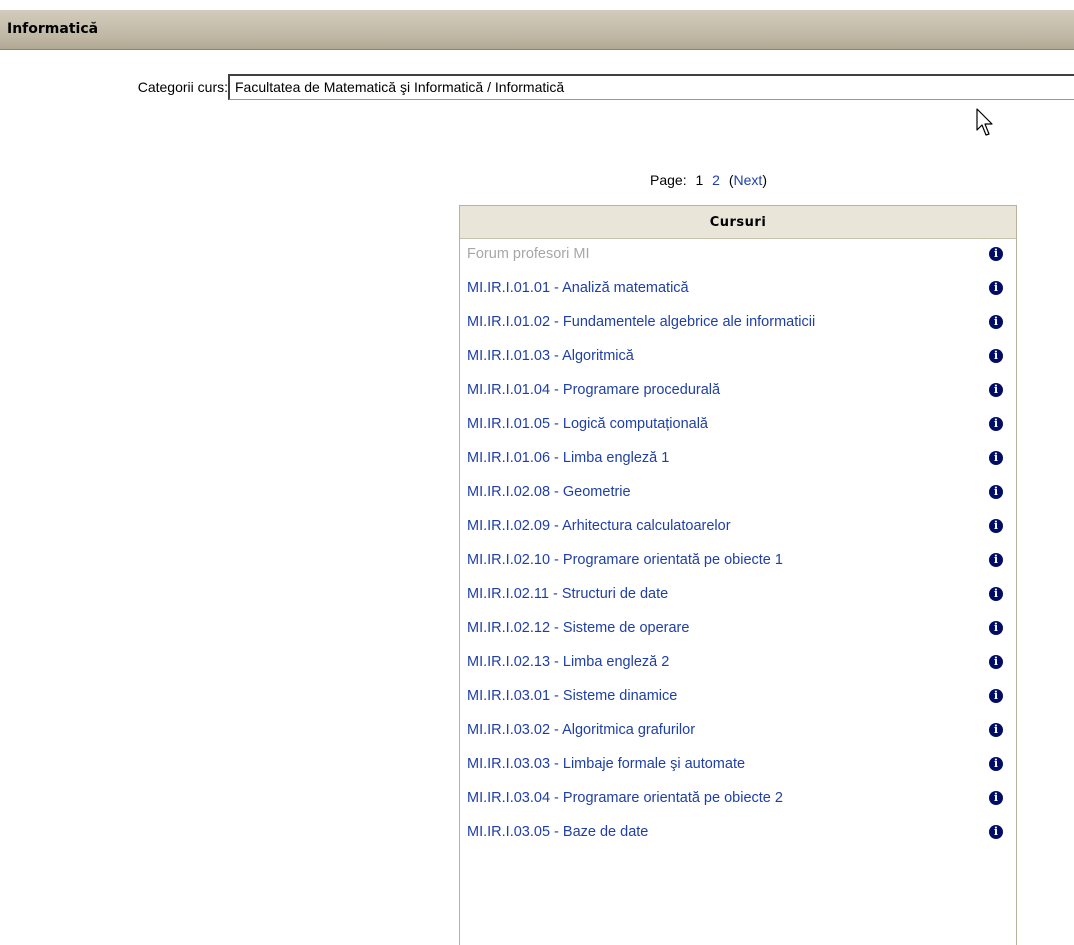 The height and width of the screenshot is (945, 1074). I want to click on page-title: Informatică, so click(53, 29).